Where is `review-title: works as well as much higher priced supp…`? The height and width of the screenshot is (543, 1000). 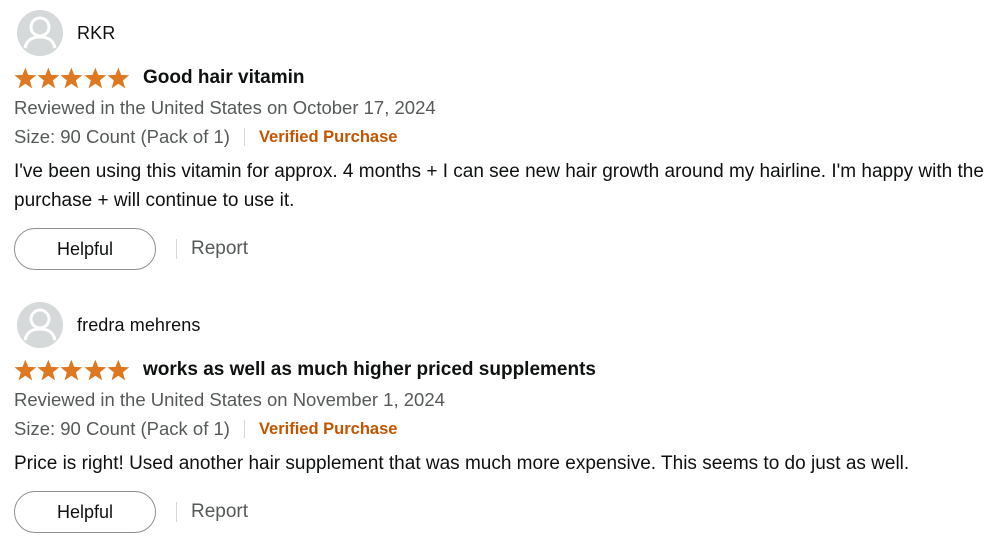
review-title: works as well as much higher priced supp… is located at coordinates (369, 370).